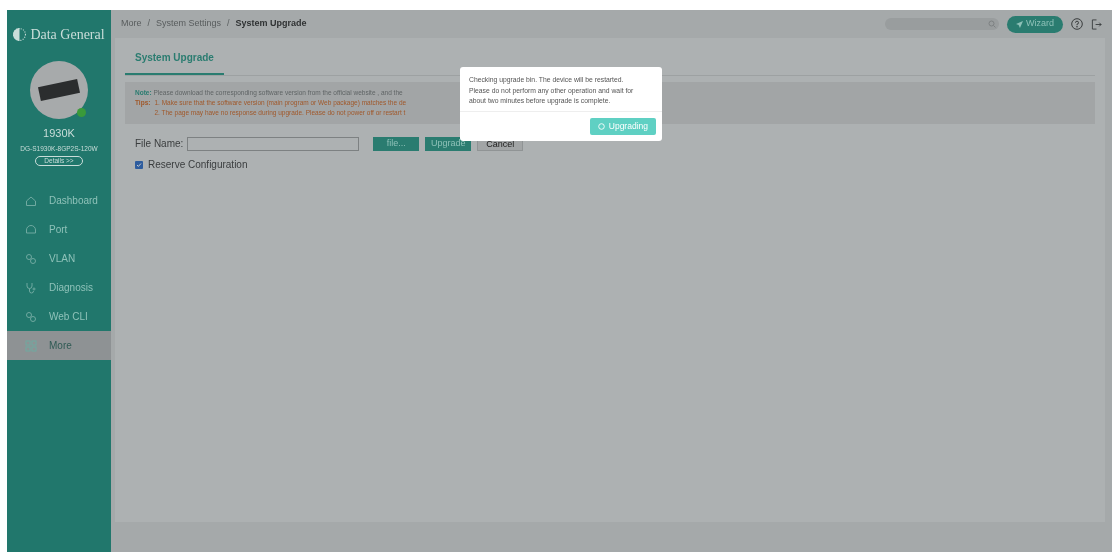 This screenshot has height=552, width=1112. What do you see at coordinates (20, 34) in the screenshot?
I see `logo-icon` at bounding box center [20, 34].